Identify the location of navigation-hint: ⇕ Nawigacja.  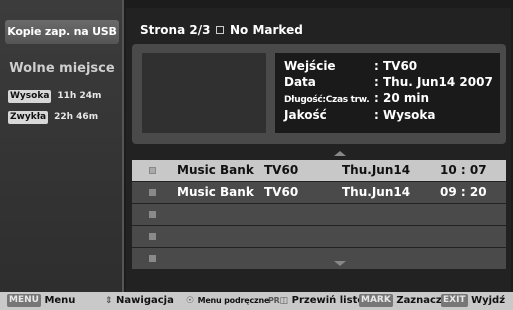
(139, 301).